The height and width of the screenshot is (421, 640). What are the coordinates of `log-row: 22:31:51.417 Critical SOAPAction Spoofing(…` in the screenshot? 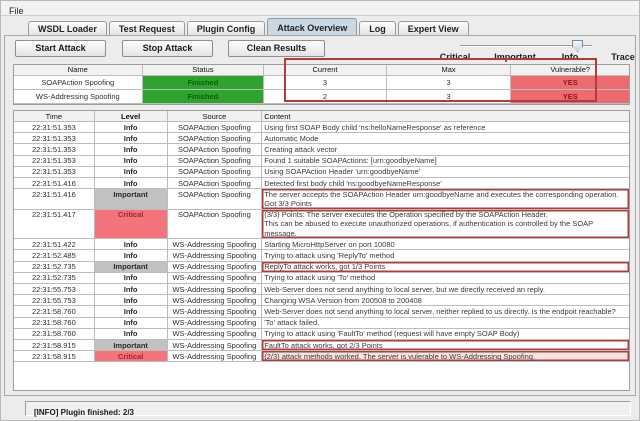 It's located at (321, 224).